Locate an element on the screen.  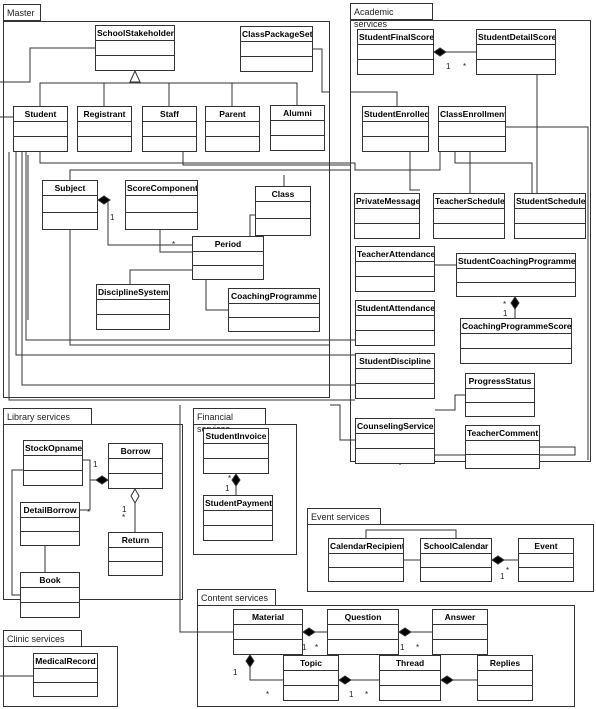
class-student-attendance: StudentAttendance is located at coordinates (395, 323).